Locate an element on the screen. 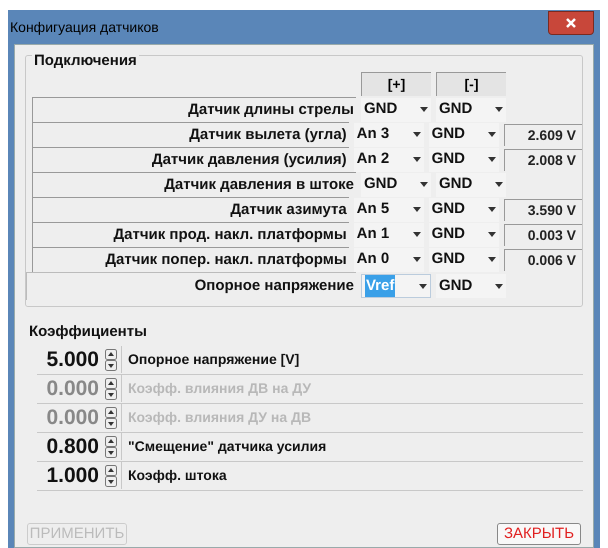 The width and height of the screenshot is (608, 548). group-title: Коэффициенты is located at coordinates (88, 332).